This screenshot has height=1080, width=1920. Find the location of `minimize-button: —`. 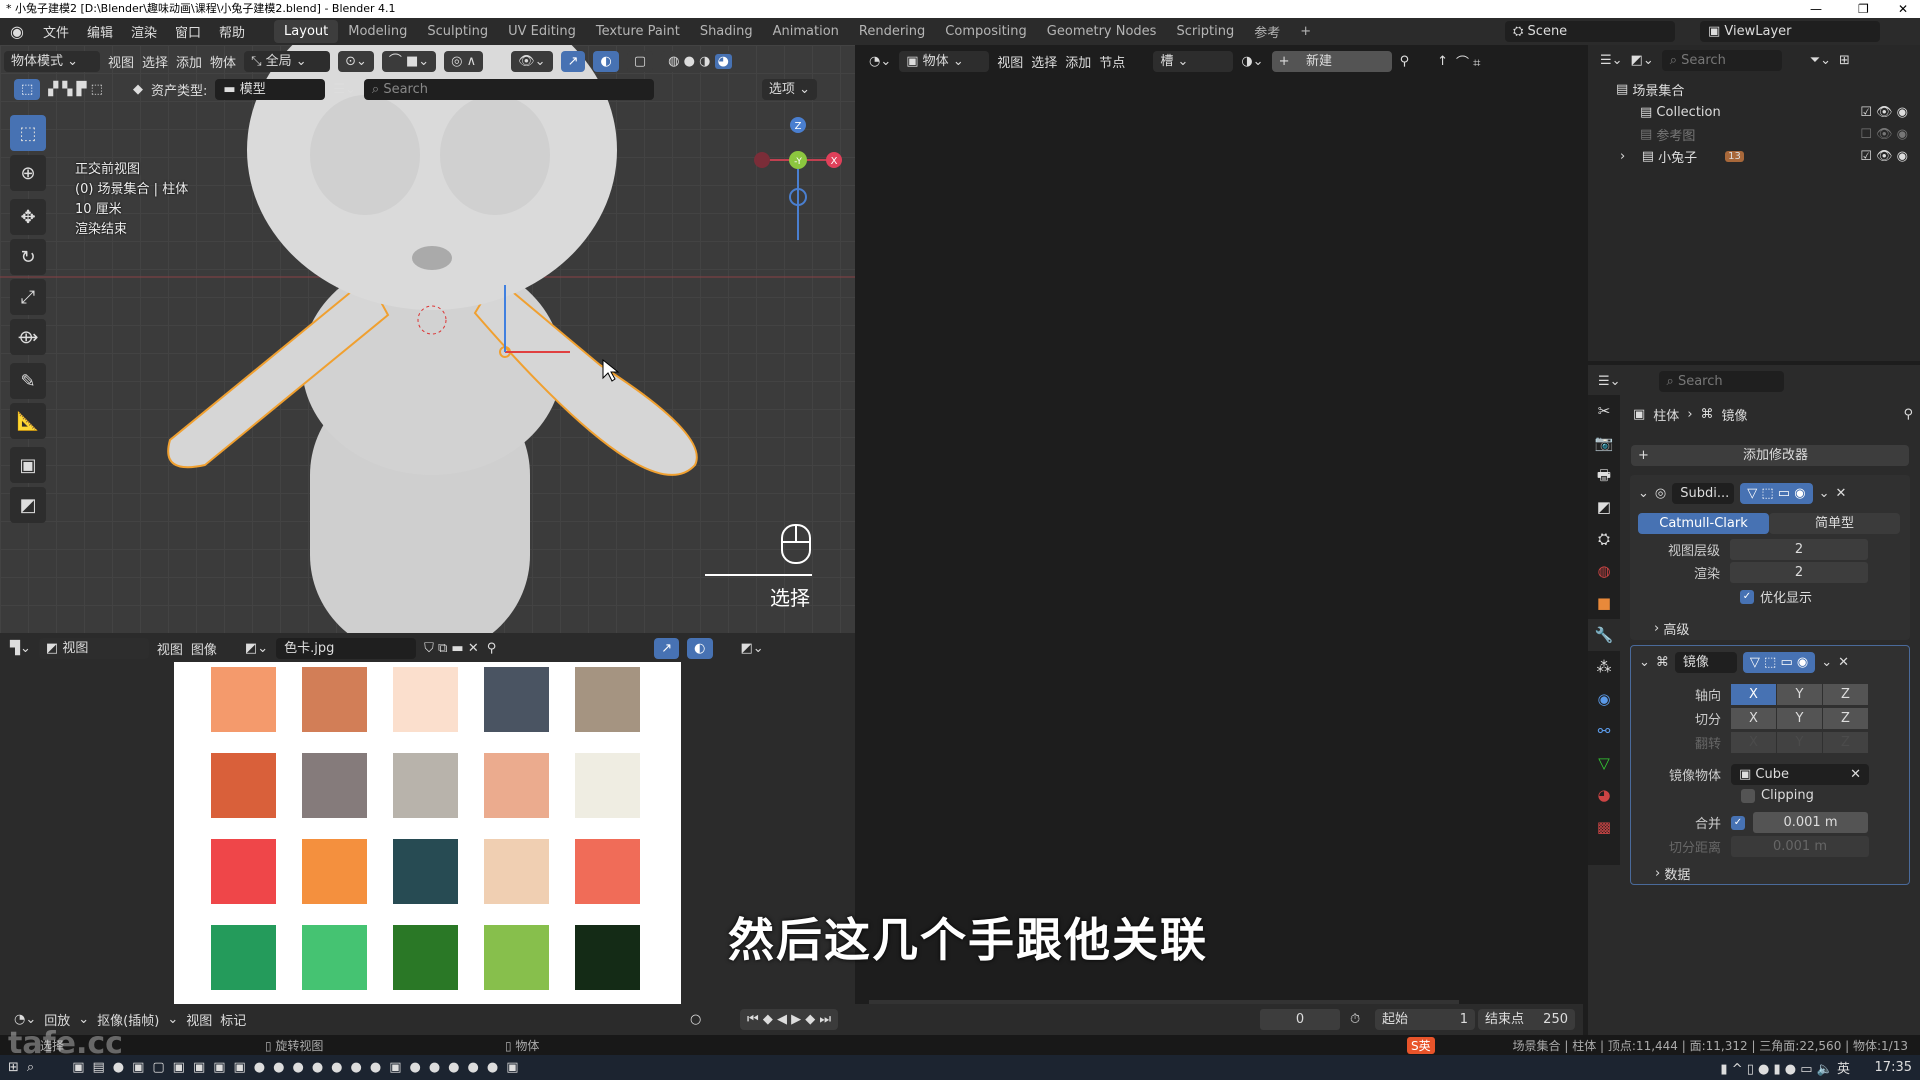

minimize-button: — is located at coordinates (1816, 9).